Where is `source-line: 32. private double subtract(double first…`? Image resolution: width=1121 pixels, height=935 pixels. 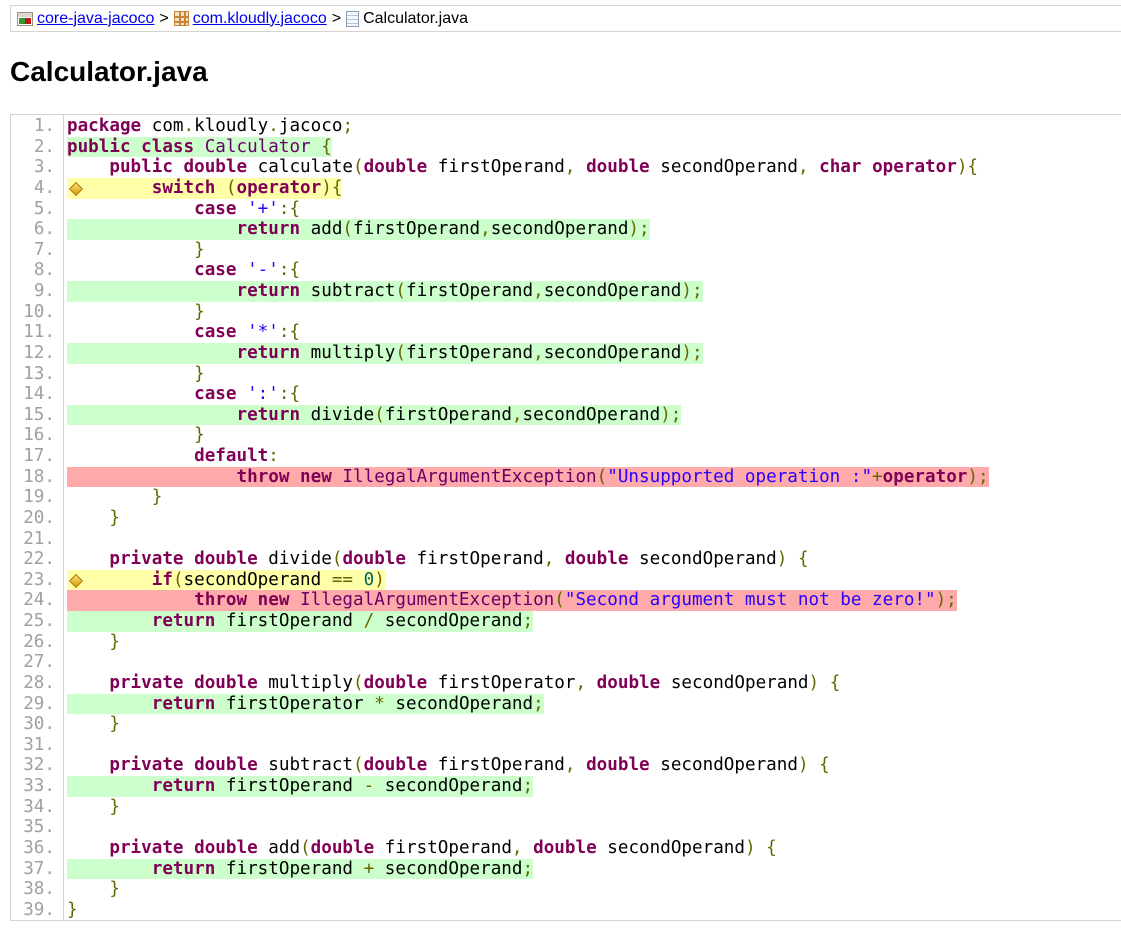
source-line: 32. private double subtract(double first… is located at coordinates (566, 765).